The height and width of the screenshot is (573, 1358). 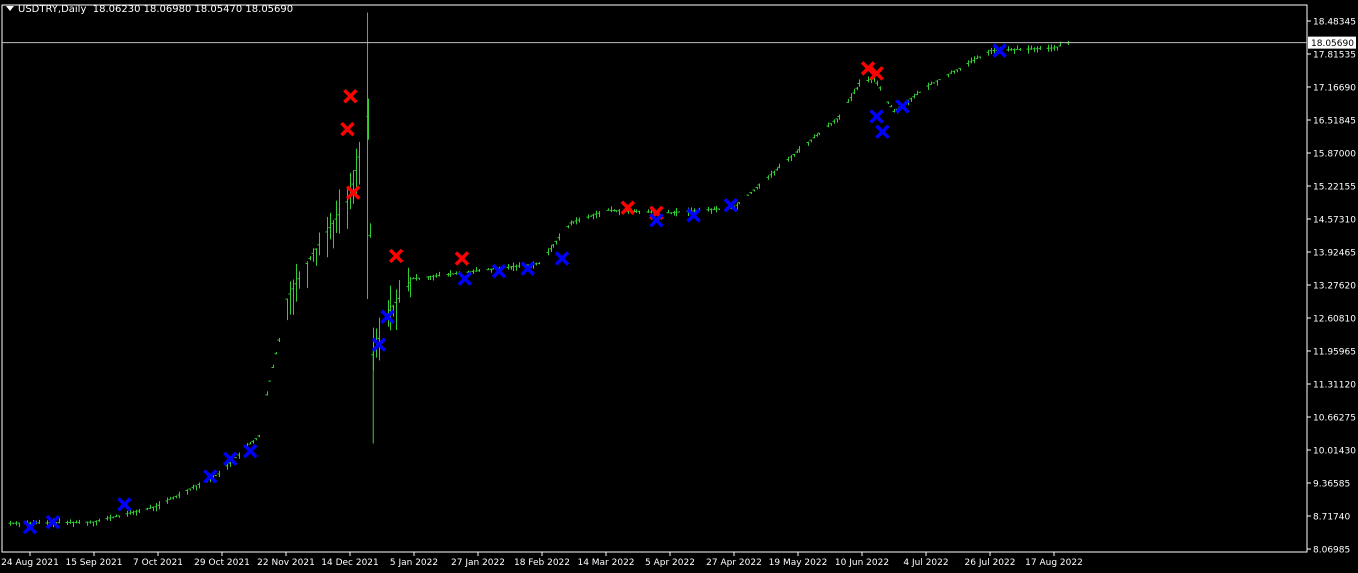 I want to click on x-tick-label: 4 Jul 2022, so click(x=925, y=563).